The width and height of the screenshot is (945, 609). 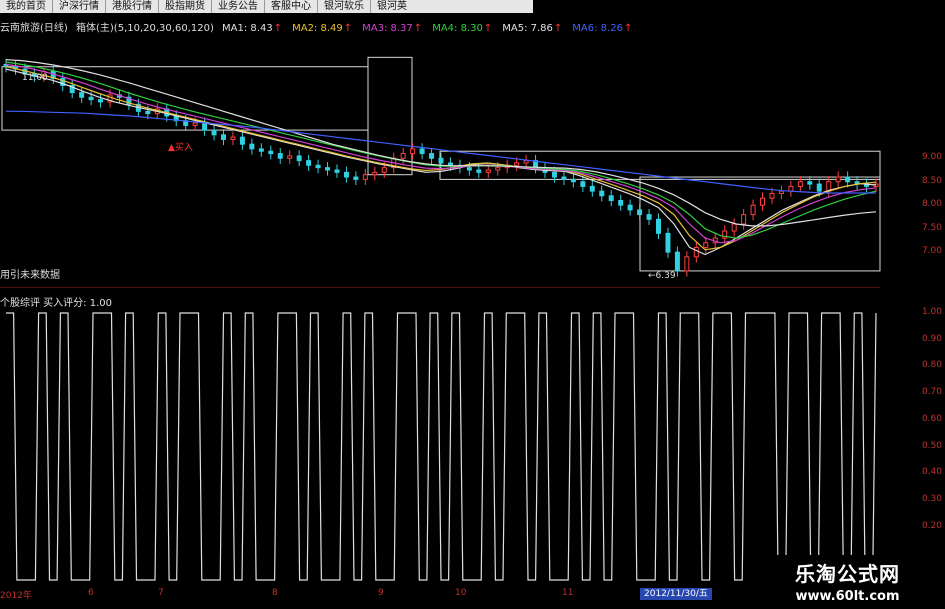 I want to click on watermark: 乐淘公式网 www.60lt.com, so click(x=847, y=582).